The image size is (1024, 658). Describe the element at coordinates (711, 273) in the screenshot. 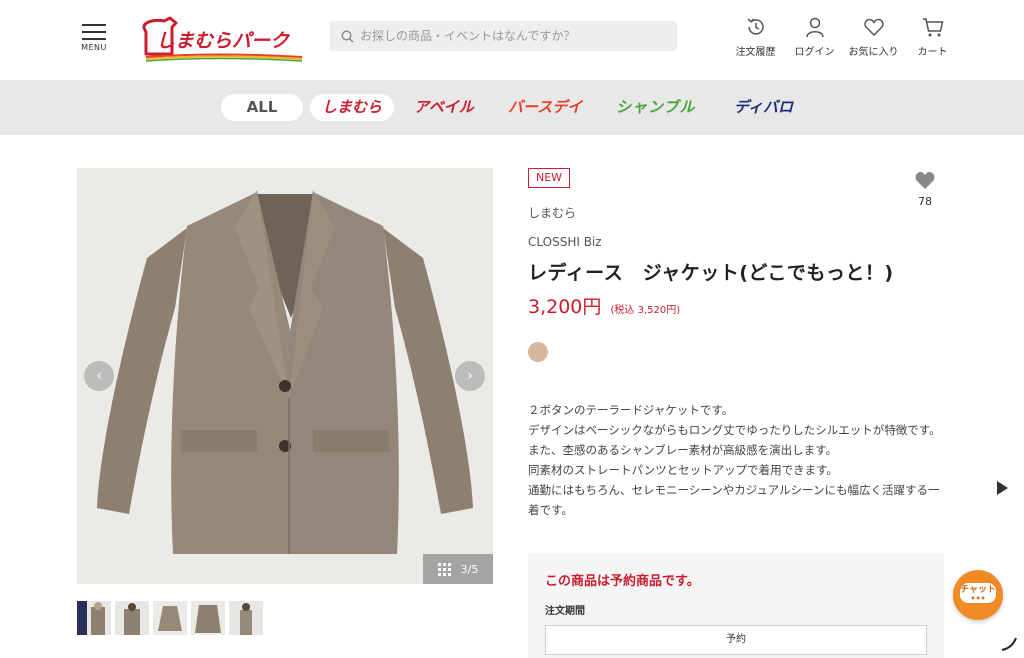

I see `product-title: レディース ジャケット(どこでもっと！)` at that location.